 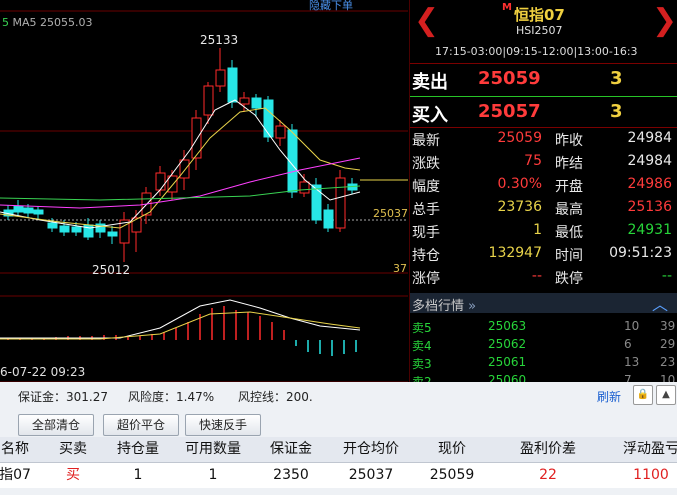 What do you see at coordinates (609, 396) in the screenshot?
I see `refresh-link: 刷新` at bounding box center [609, 396].